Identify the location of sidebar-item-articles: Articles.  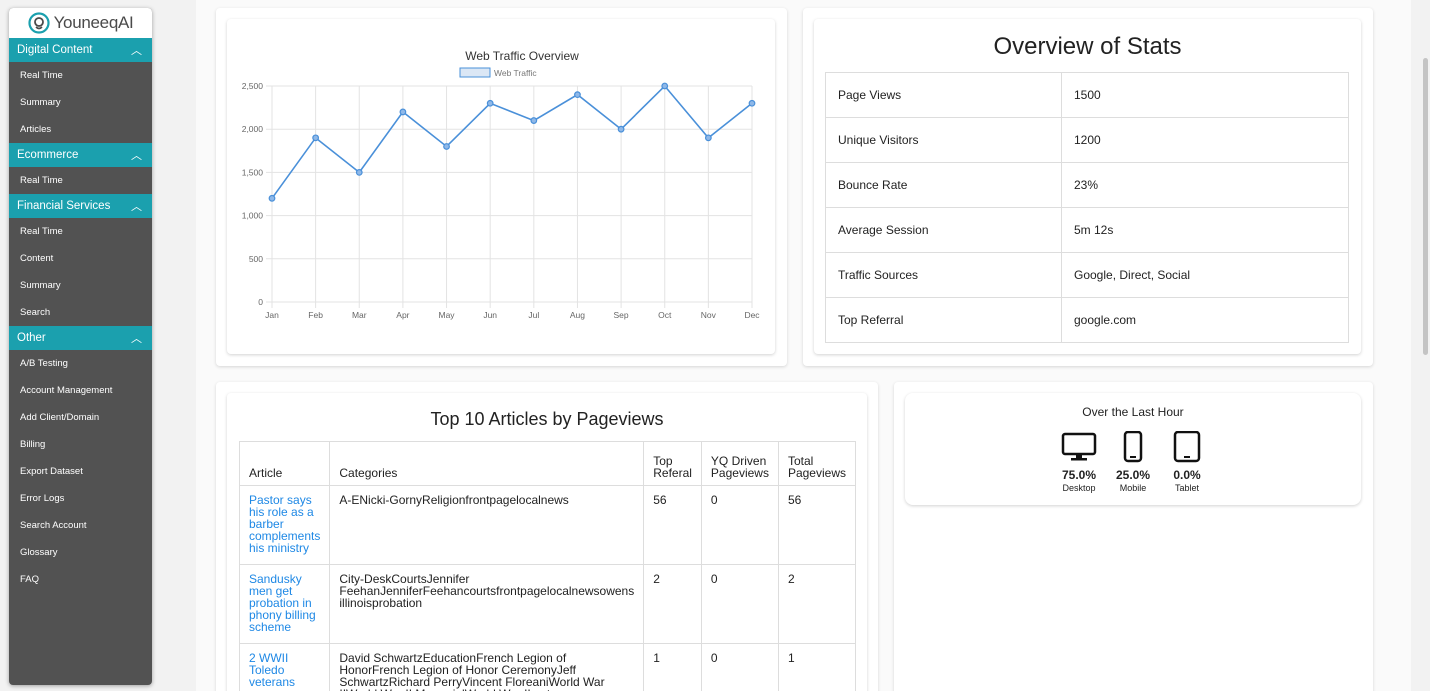
(80, 129).